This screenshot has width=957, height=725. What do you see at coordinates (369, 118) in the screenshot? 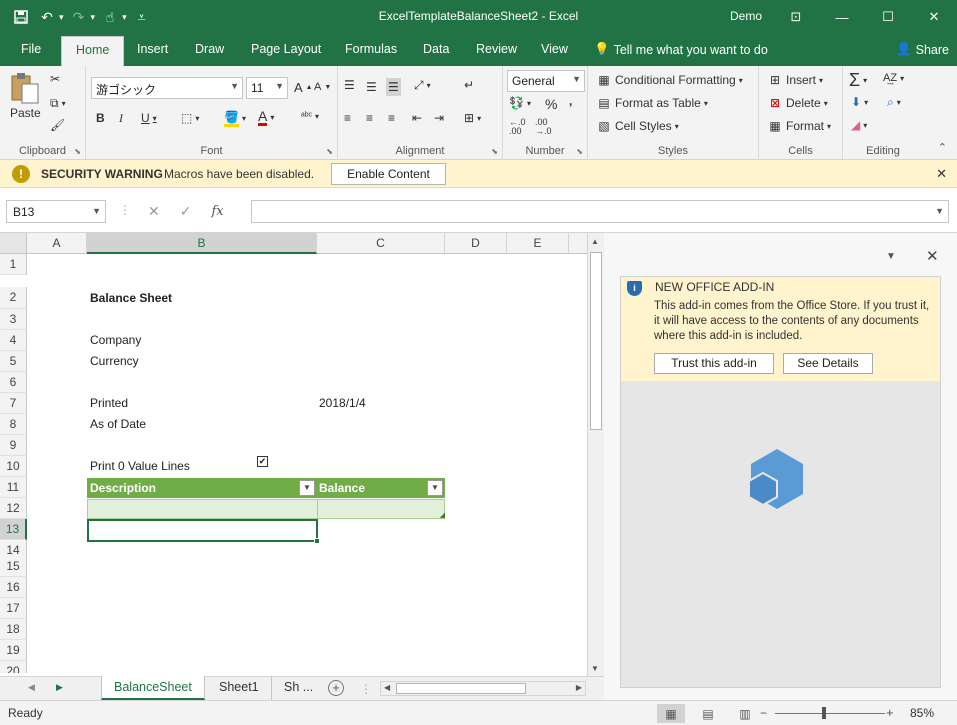
I see `center-icon: ≡` at bounding box center [369, 118].